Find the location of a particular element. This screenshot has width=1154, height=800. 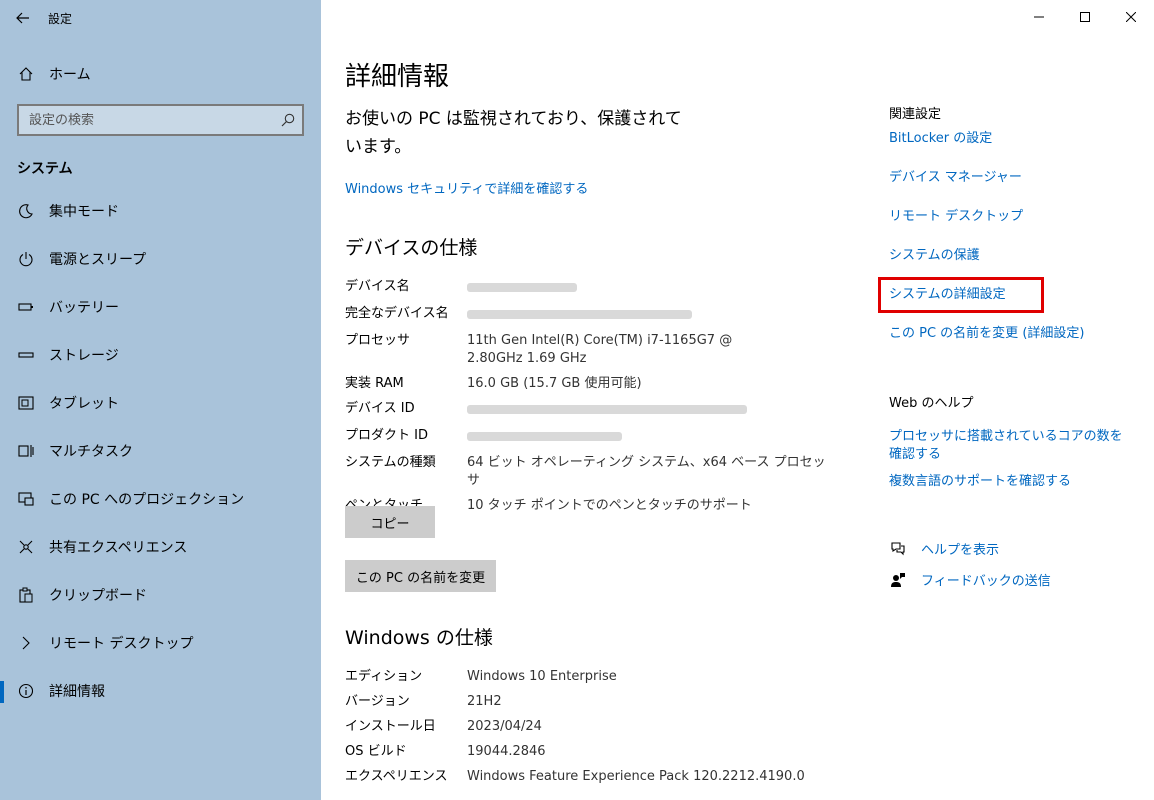

info-icon is located at coordinates (26, 691).